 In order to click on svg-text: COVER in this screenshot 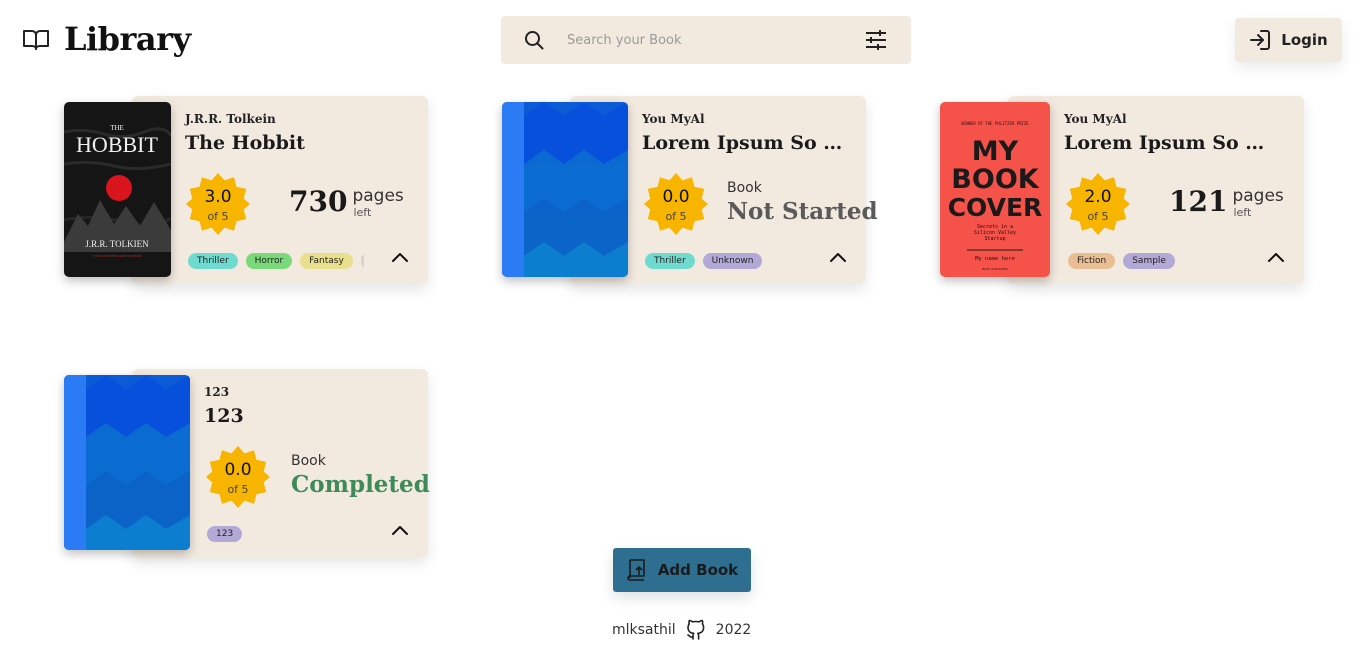, I will do `click(995, 207)`.